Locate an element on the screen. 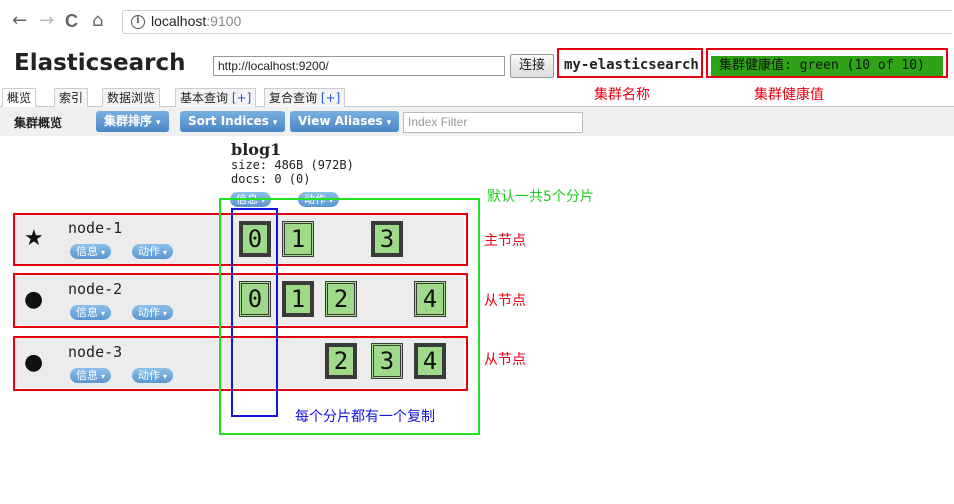 Image resolution: width=954 pixels, height=504 pixels. home-icon: ⌂ is located at coordinates (97, 21).